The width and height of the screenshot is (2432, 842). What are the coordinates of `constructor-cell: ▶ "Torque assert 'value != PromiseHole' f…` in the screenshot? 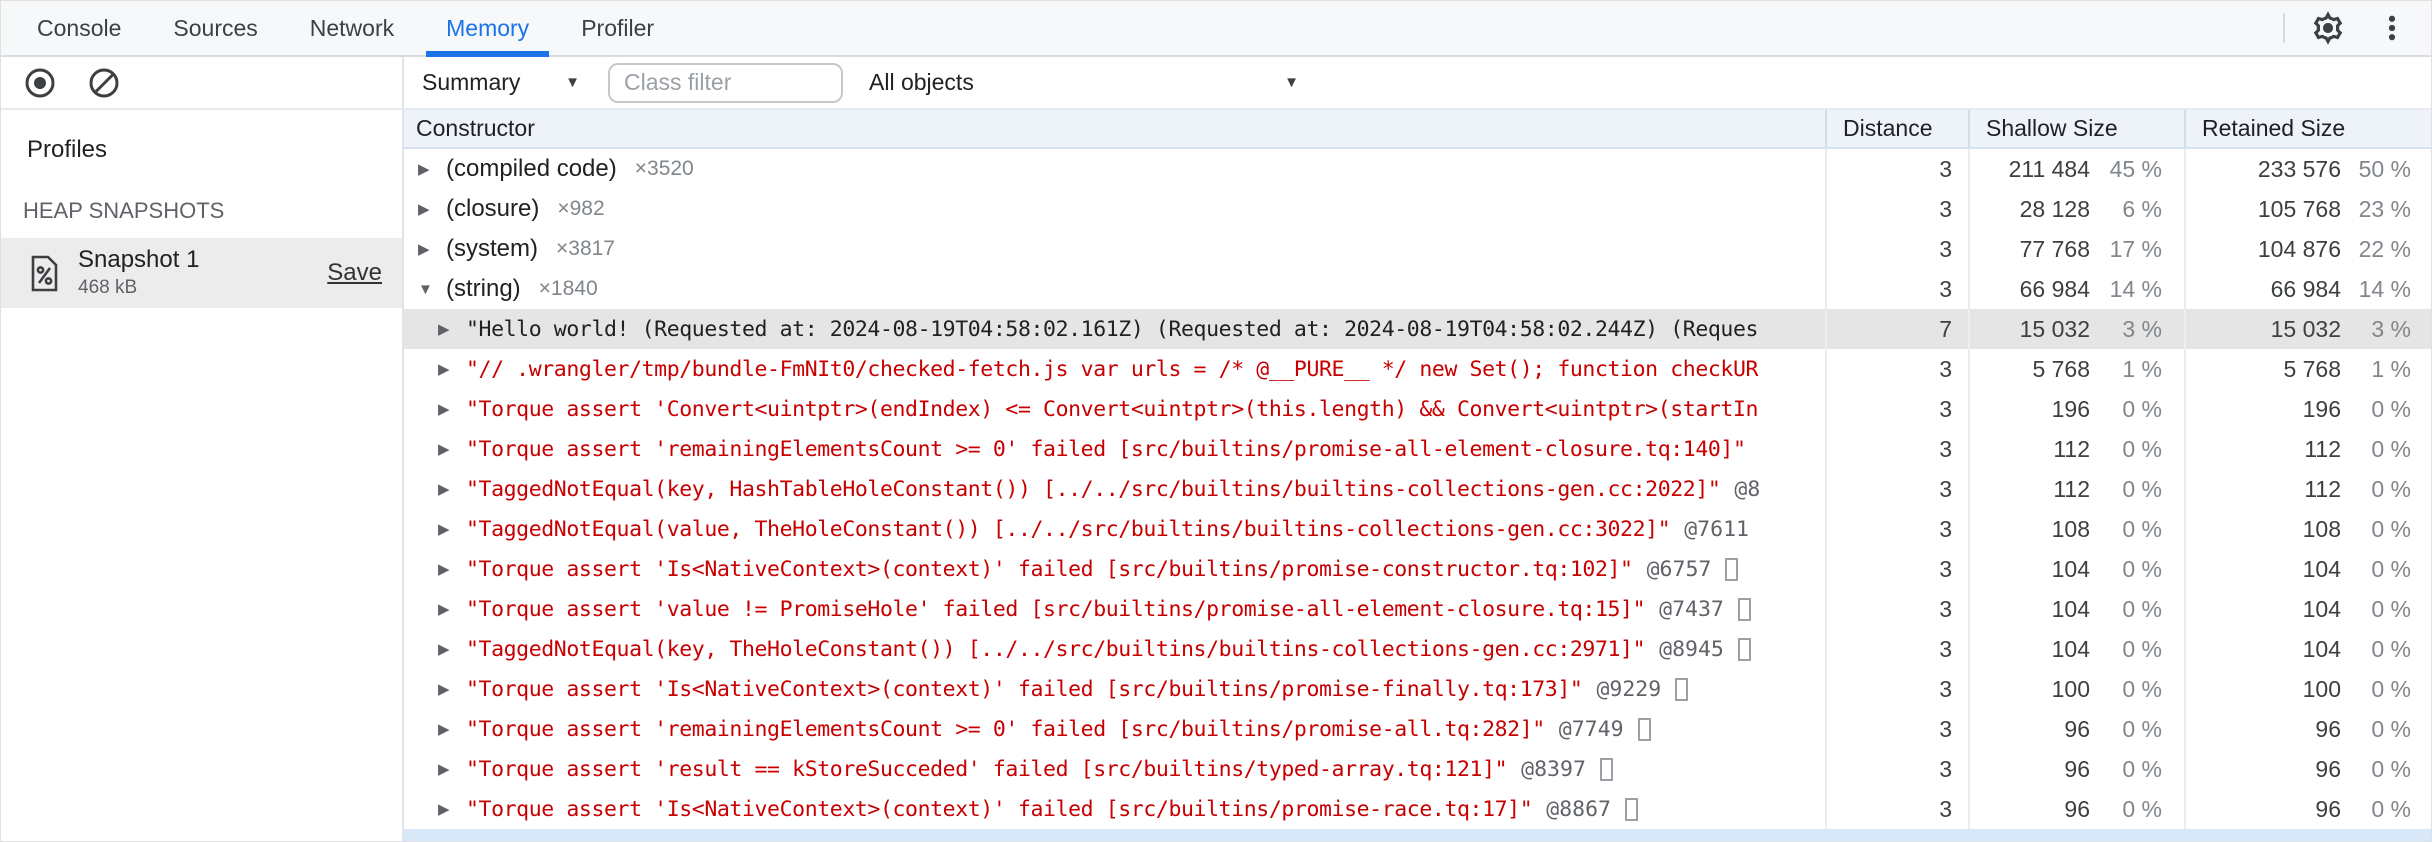 It's located at (1114, 609).